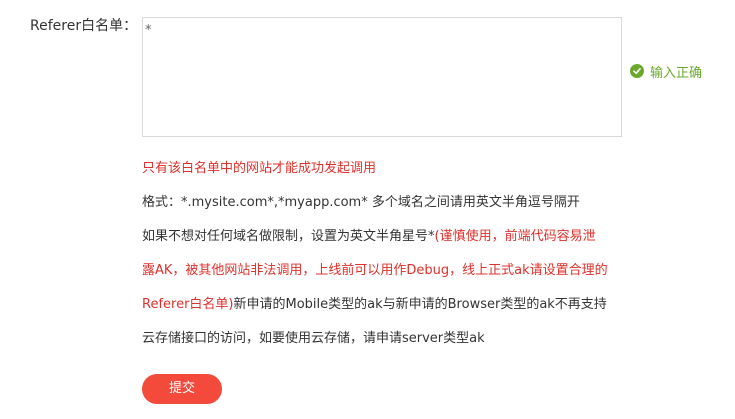 The width and height of the screenshot is (735, 419). Describe the element at coordinates (313, 338) in the screenshot. I see `cloud-storage-note: 云存储接口的访问，如要使用云存储，请申请server类型ak` at that location.